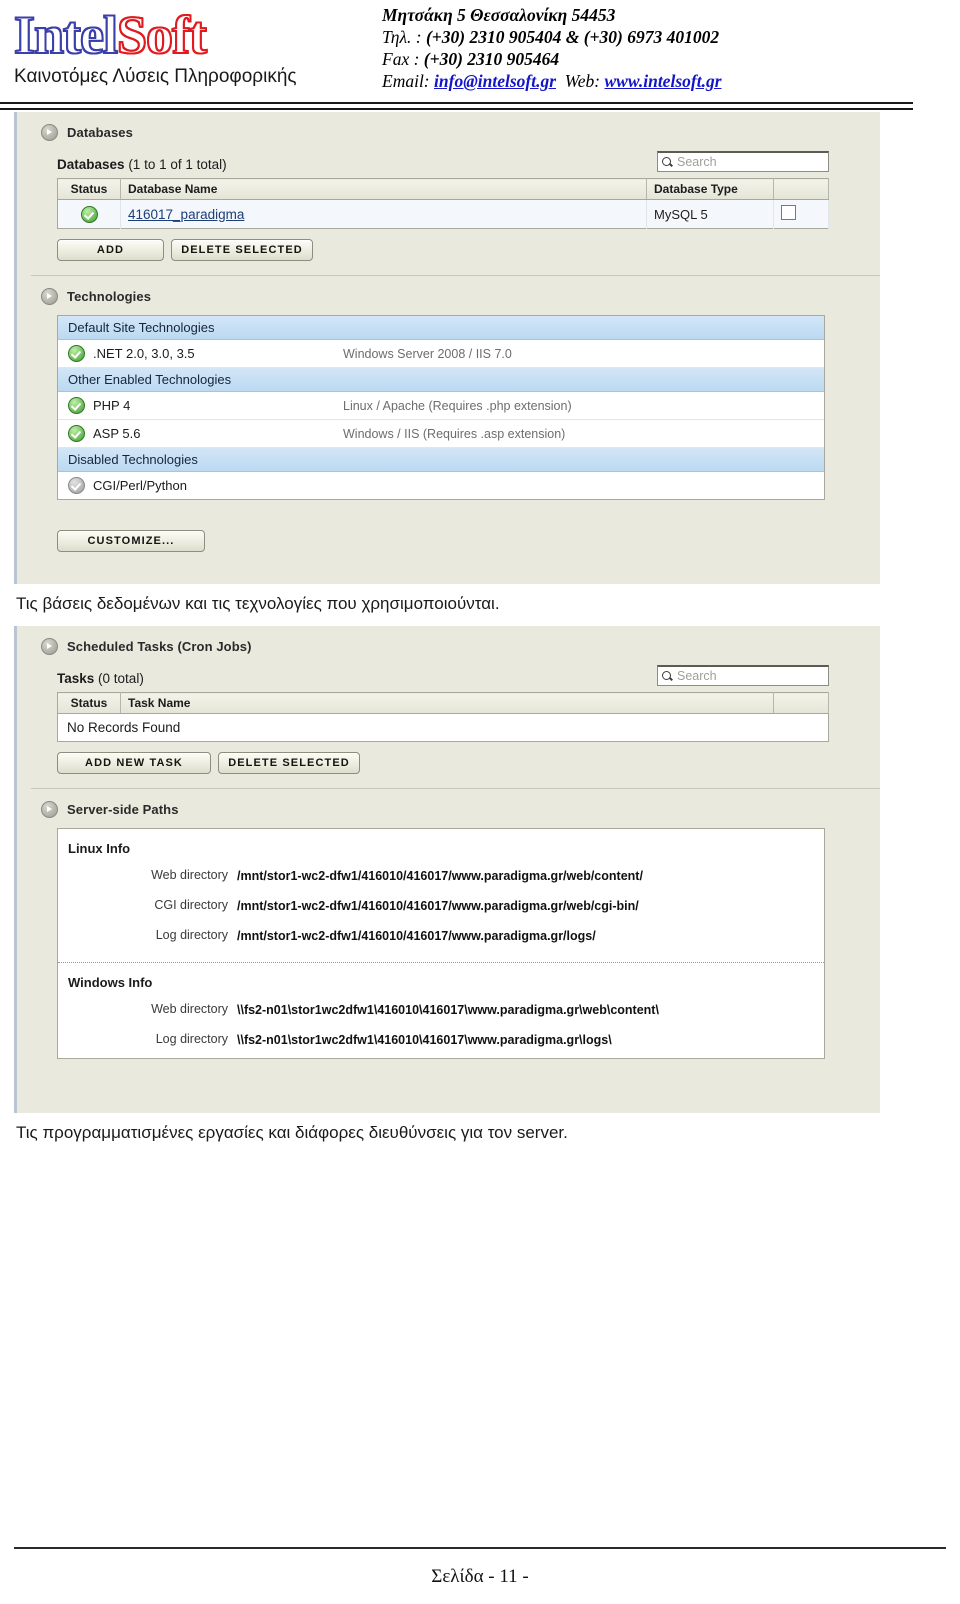 The width and height of the screenshot is (960, 1604). Describe the element at coordinates (443, 675) in the screenshot. I see `tasks-list-toolbar: Tasks (0 total) Search` at that location.